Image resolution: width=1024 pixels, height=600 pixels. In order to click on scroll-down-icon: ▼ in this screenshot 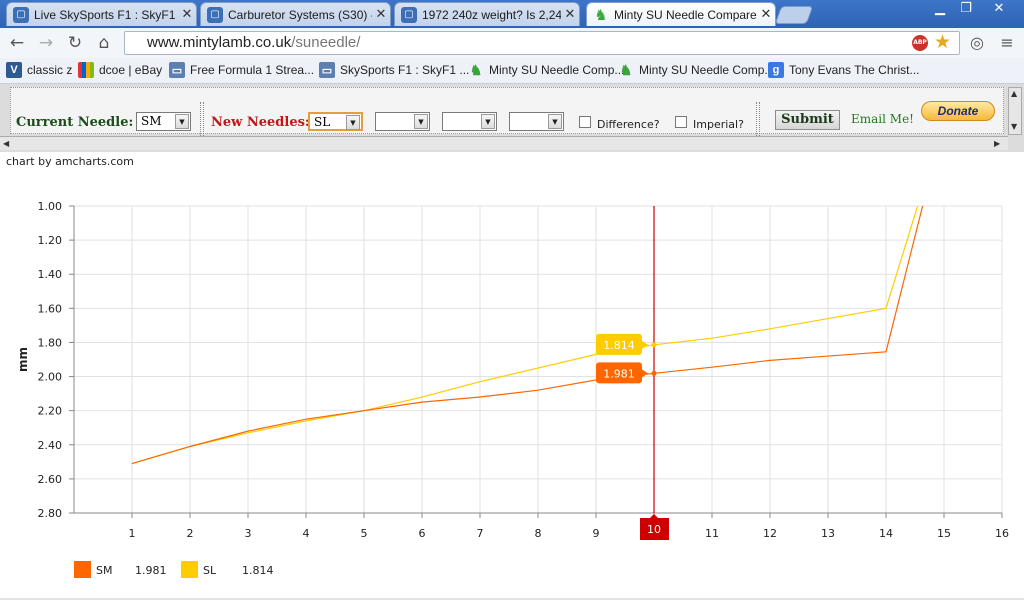, I will do `click(1014, 126)`.